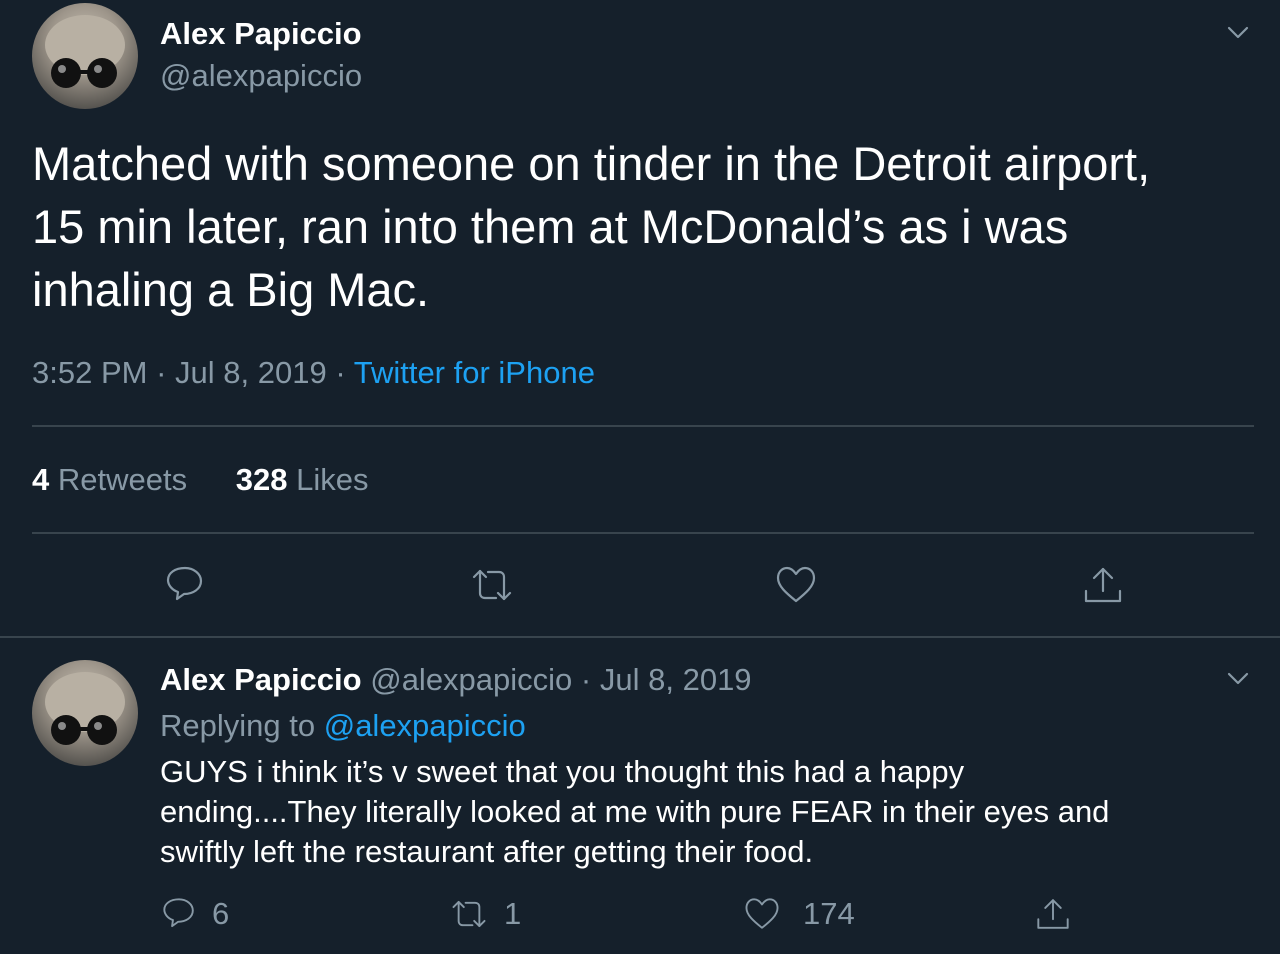  Describe the element at coordinates (474, 372) in the screenshot. I see `tweet-source-link: Twitter for iPhone` at that location.